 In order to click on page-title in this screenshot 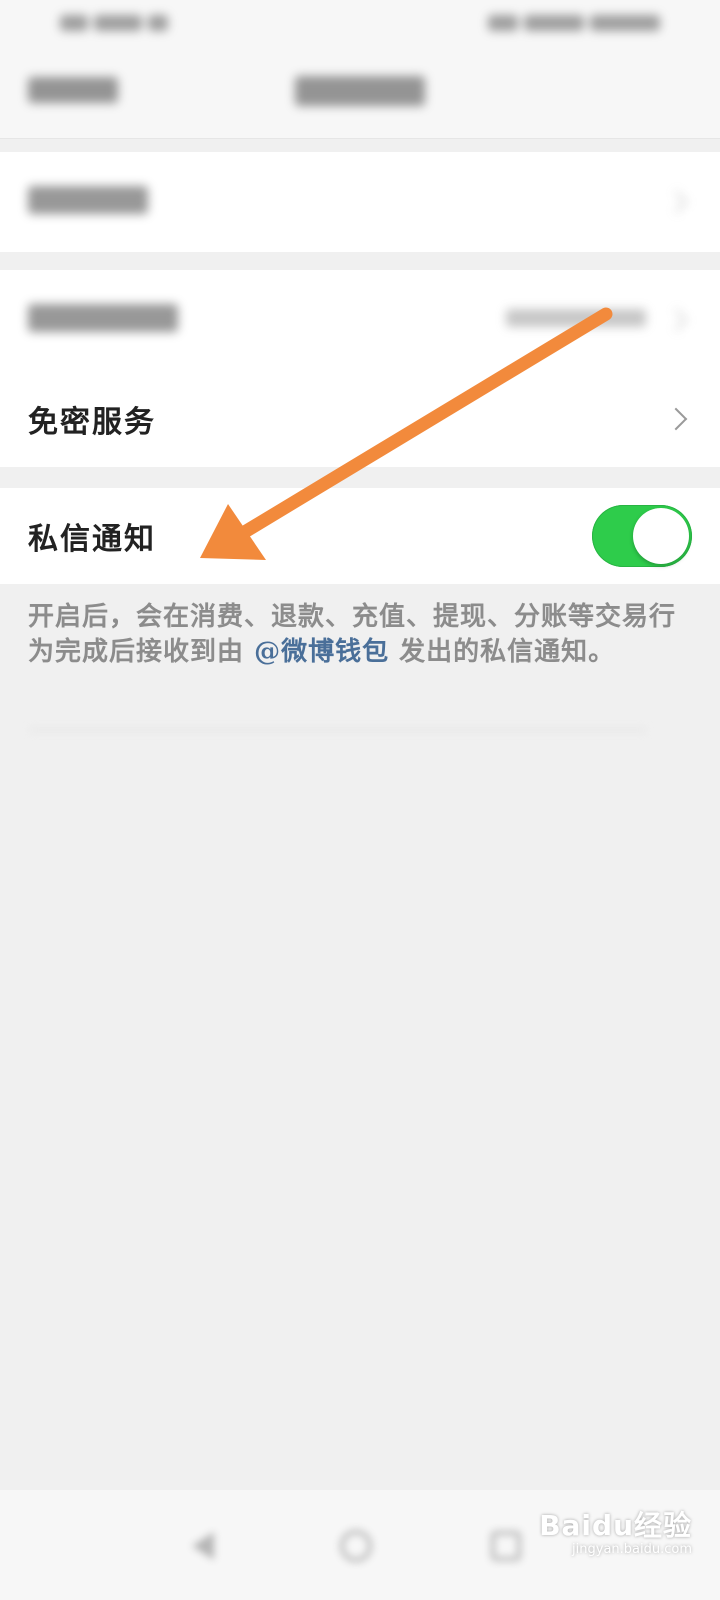, I will do `click(360, 95)`.